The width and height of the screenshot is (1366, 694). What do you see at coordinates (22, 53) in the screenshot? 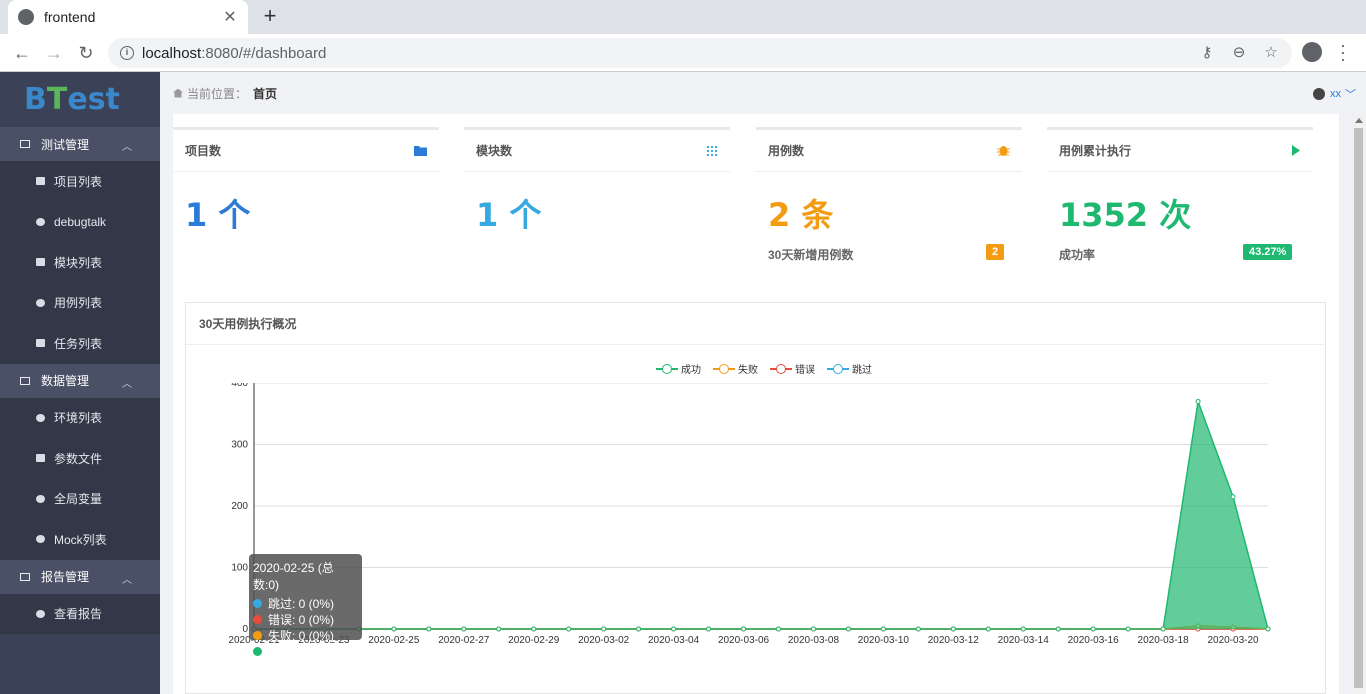
I see `back-icon: ←` at bounding box center [22, 53].